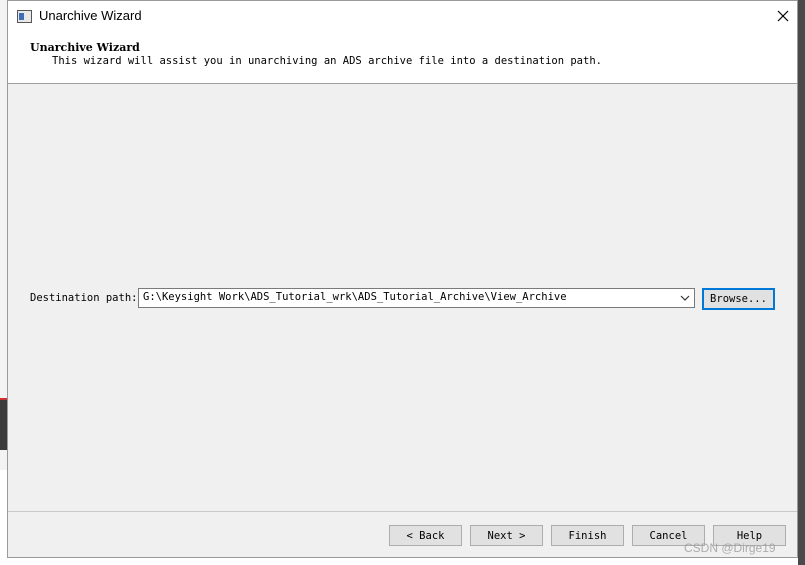 The width and height of the screenshot is (805, 565). I want to click on footer-separator, so click(402, 511).